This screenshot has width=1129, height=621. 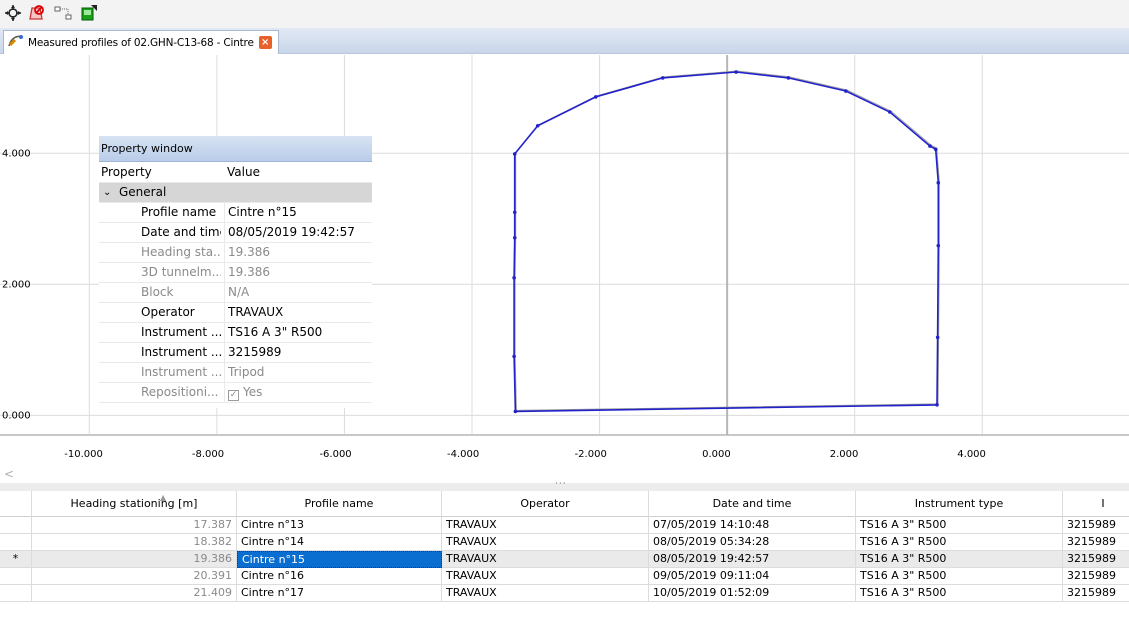 What do you see at coordinates (134, 525) in the screenshot?
I see `cell-heading-stationing: 17.387` at bounding box center [134, 525].